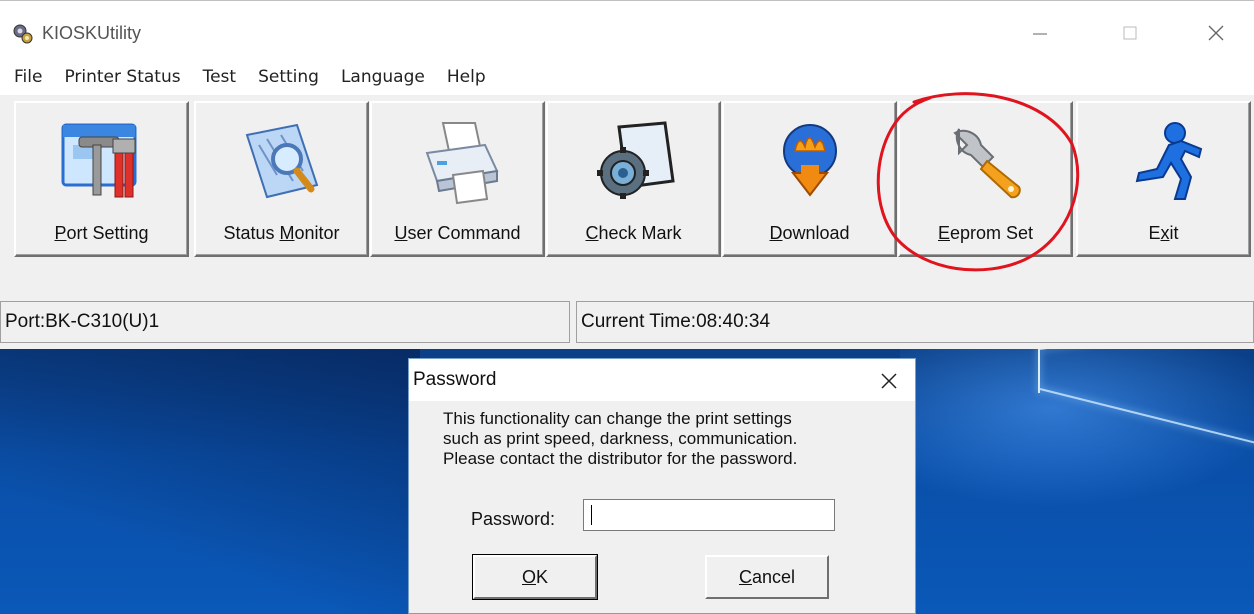 The image size is (1254, 614). What do you see at coordinates (219, 77) in the screenshot?
I see `menu-test: Test` at bounding box center [219, 77].